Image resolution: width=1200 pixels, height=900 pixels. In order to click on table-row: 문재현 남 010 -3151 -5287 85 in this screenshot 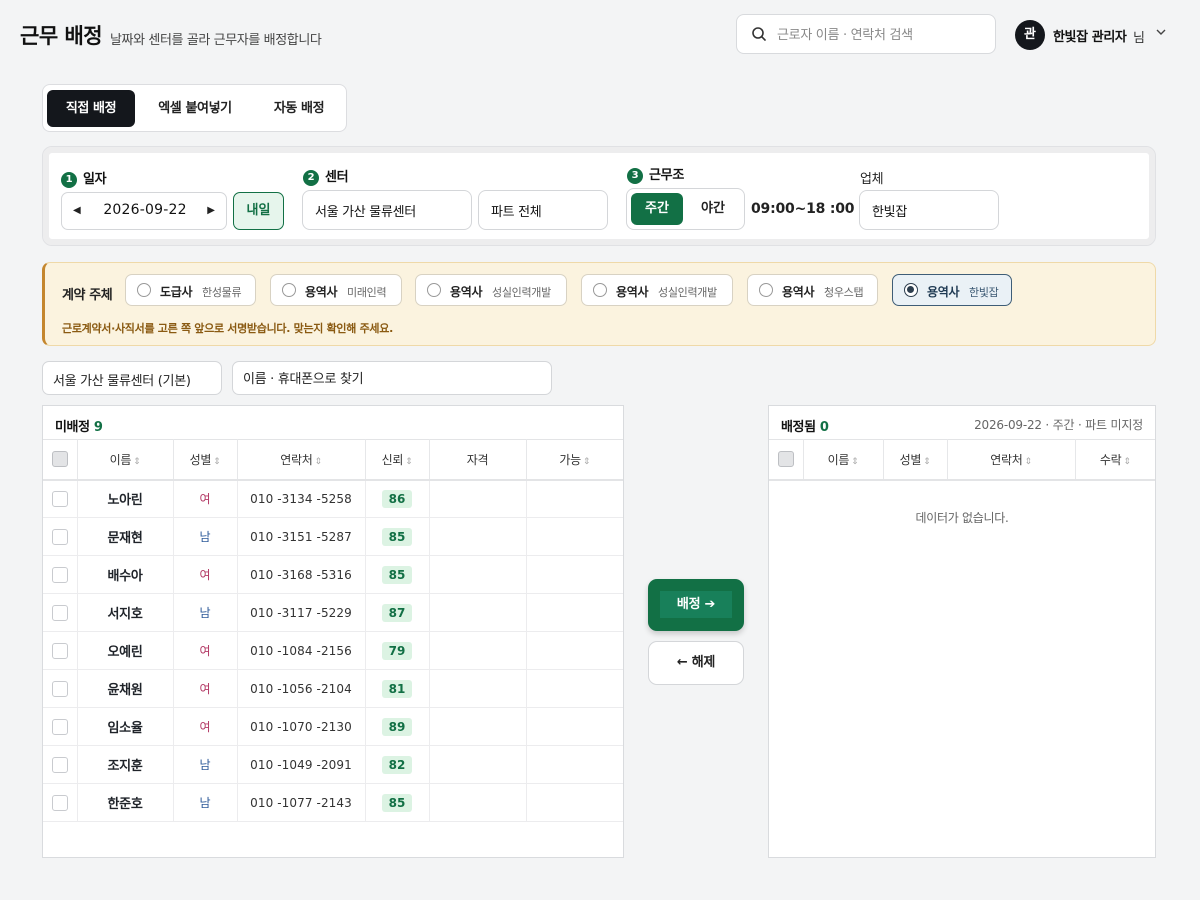, I will do `click(333, 536)`.